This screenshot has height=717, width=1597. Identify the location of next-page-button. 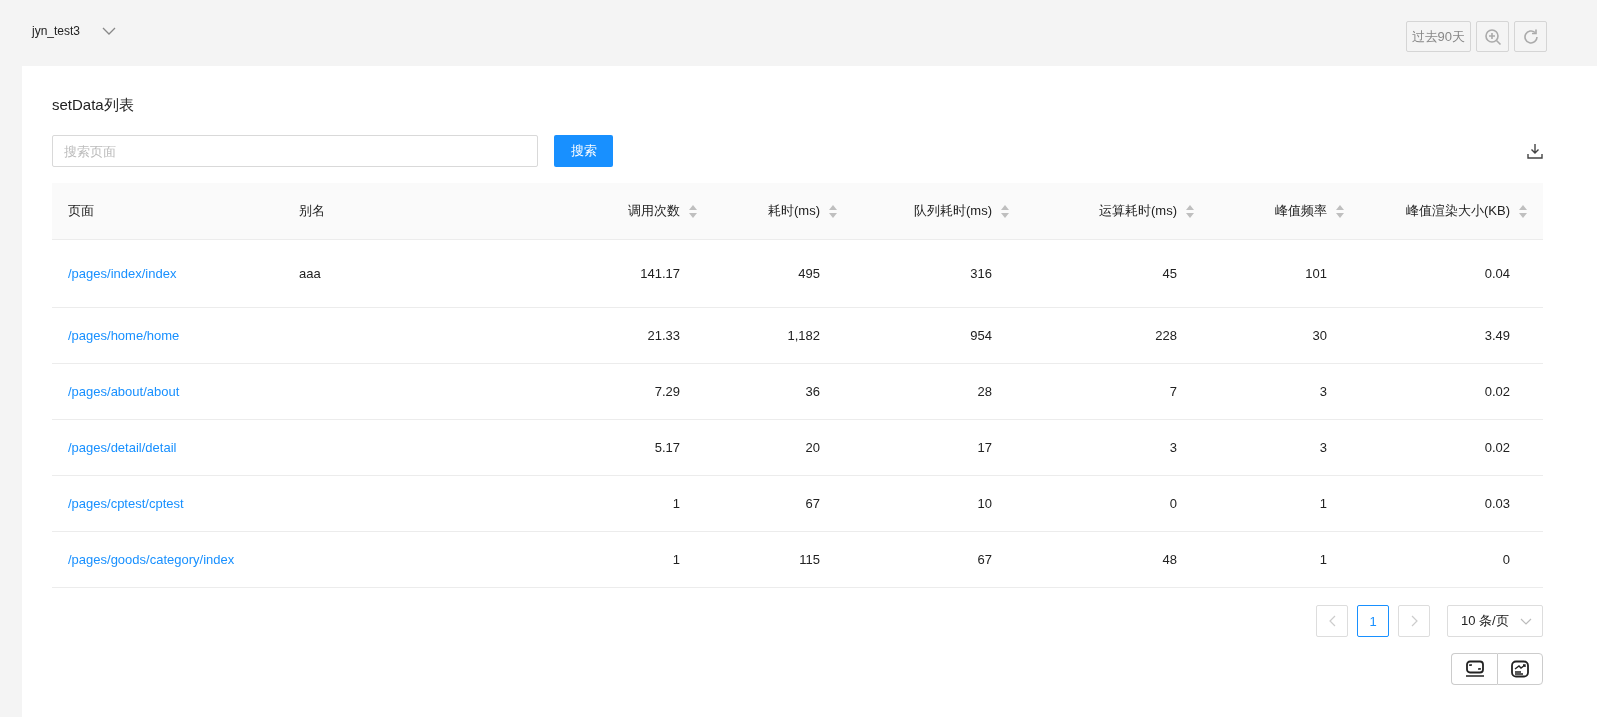
(1414, 621).